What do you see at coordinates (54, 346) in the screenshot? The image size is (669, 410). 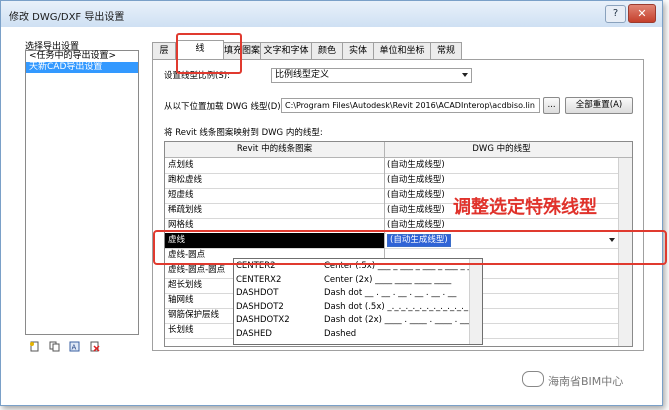 I see `duplicate-setting-icon` at bounding box center [54, 346].